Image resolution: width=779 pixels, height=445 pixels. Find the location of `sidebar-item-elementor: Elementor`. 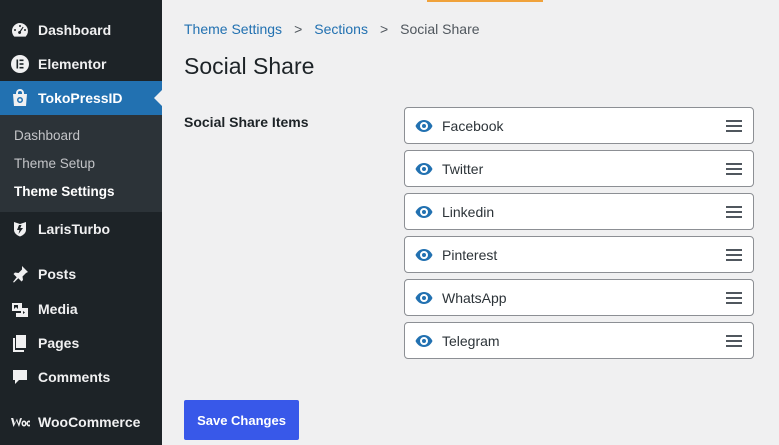

sidebar-item-elementor: Elementor is located at coordinates (81, 64).